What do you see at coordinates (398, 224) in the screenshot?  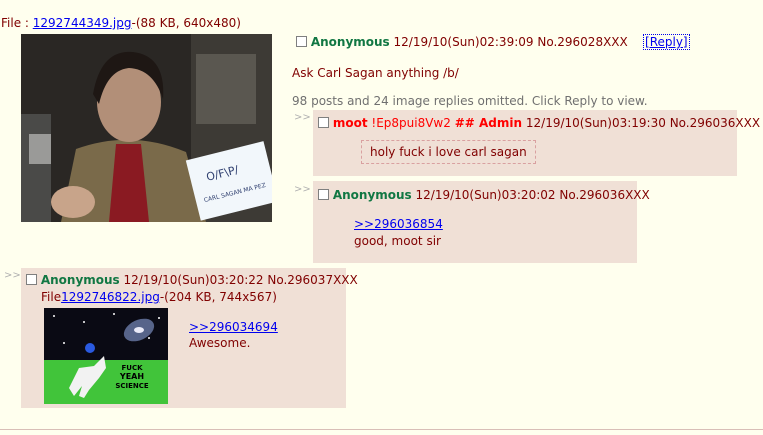 I see `quote-link: >>296036854` at bounding box center [398, 224].